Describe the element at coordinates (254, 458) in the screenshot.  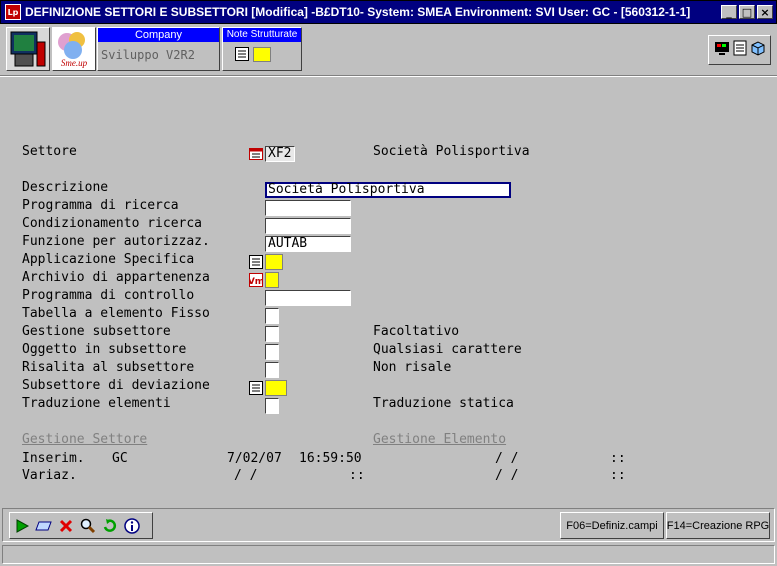
I see `inserimento-date: 7/02/07` at that location.